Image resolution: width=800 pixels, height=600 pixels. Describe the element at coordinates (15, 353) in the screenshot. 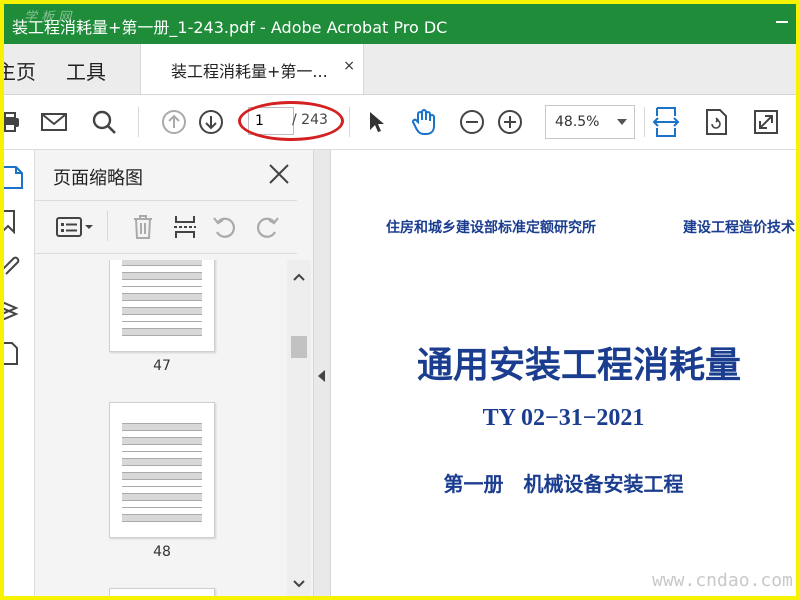

I see `document-properties-icon` at that location.